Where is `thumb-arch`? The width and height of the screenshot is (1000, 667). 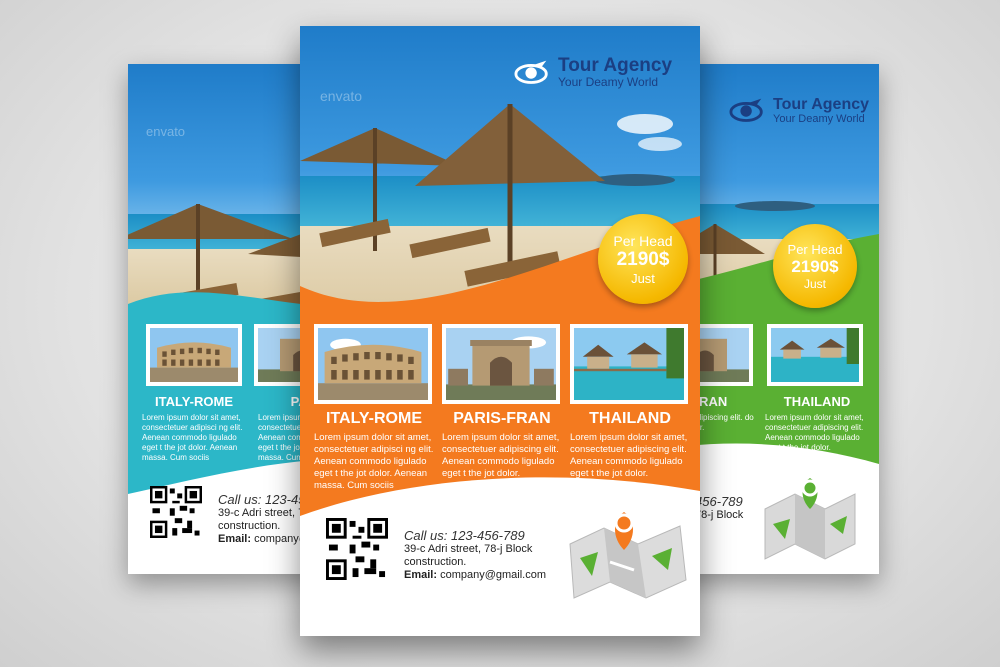
thumb-arch is located at coordinates (501, 364).